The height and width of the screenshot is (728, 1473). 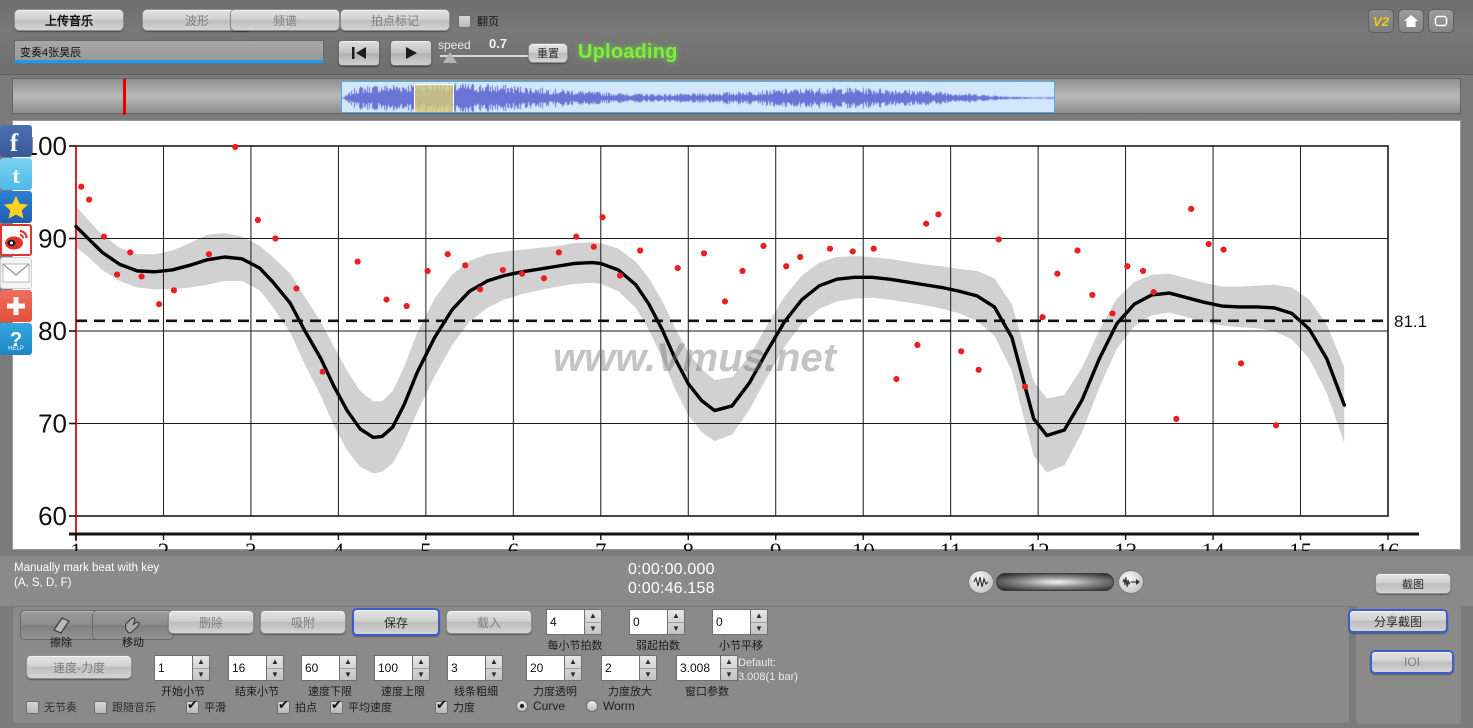 I want to click on delete-button: 删除, so click(x=211, y=622).